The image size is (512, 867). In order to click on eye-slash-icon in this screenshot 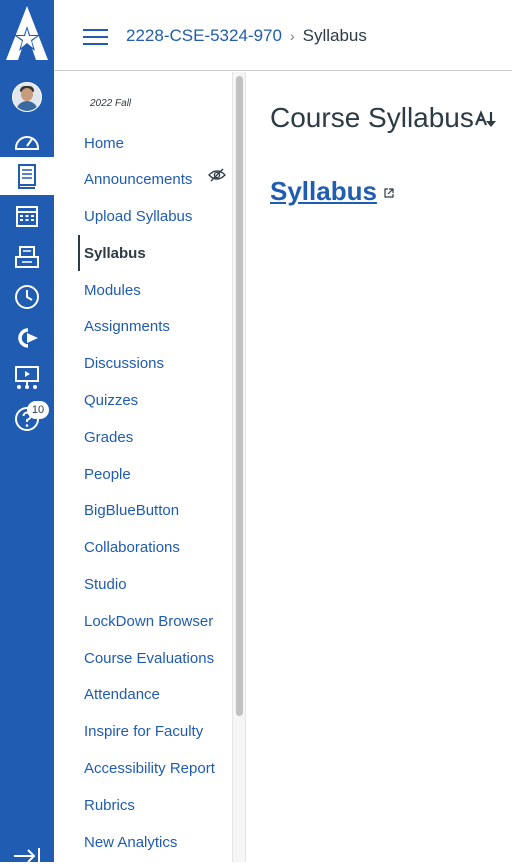, I will do `click(217, 177)`.